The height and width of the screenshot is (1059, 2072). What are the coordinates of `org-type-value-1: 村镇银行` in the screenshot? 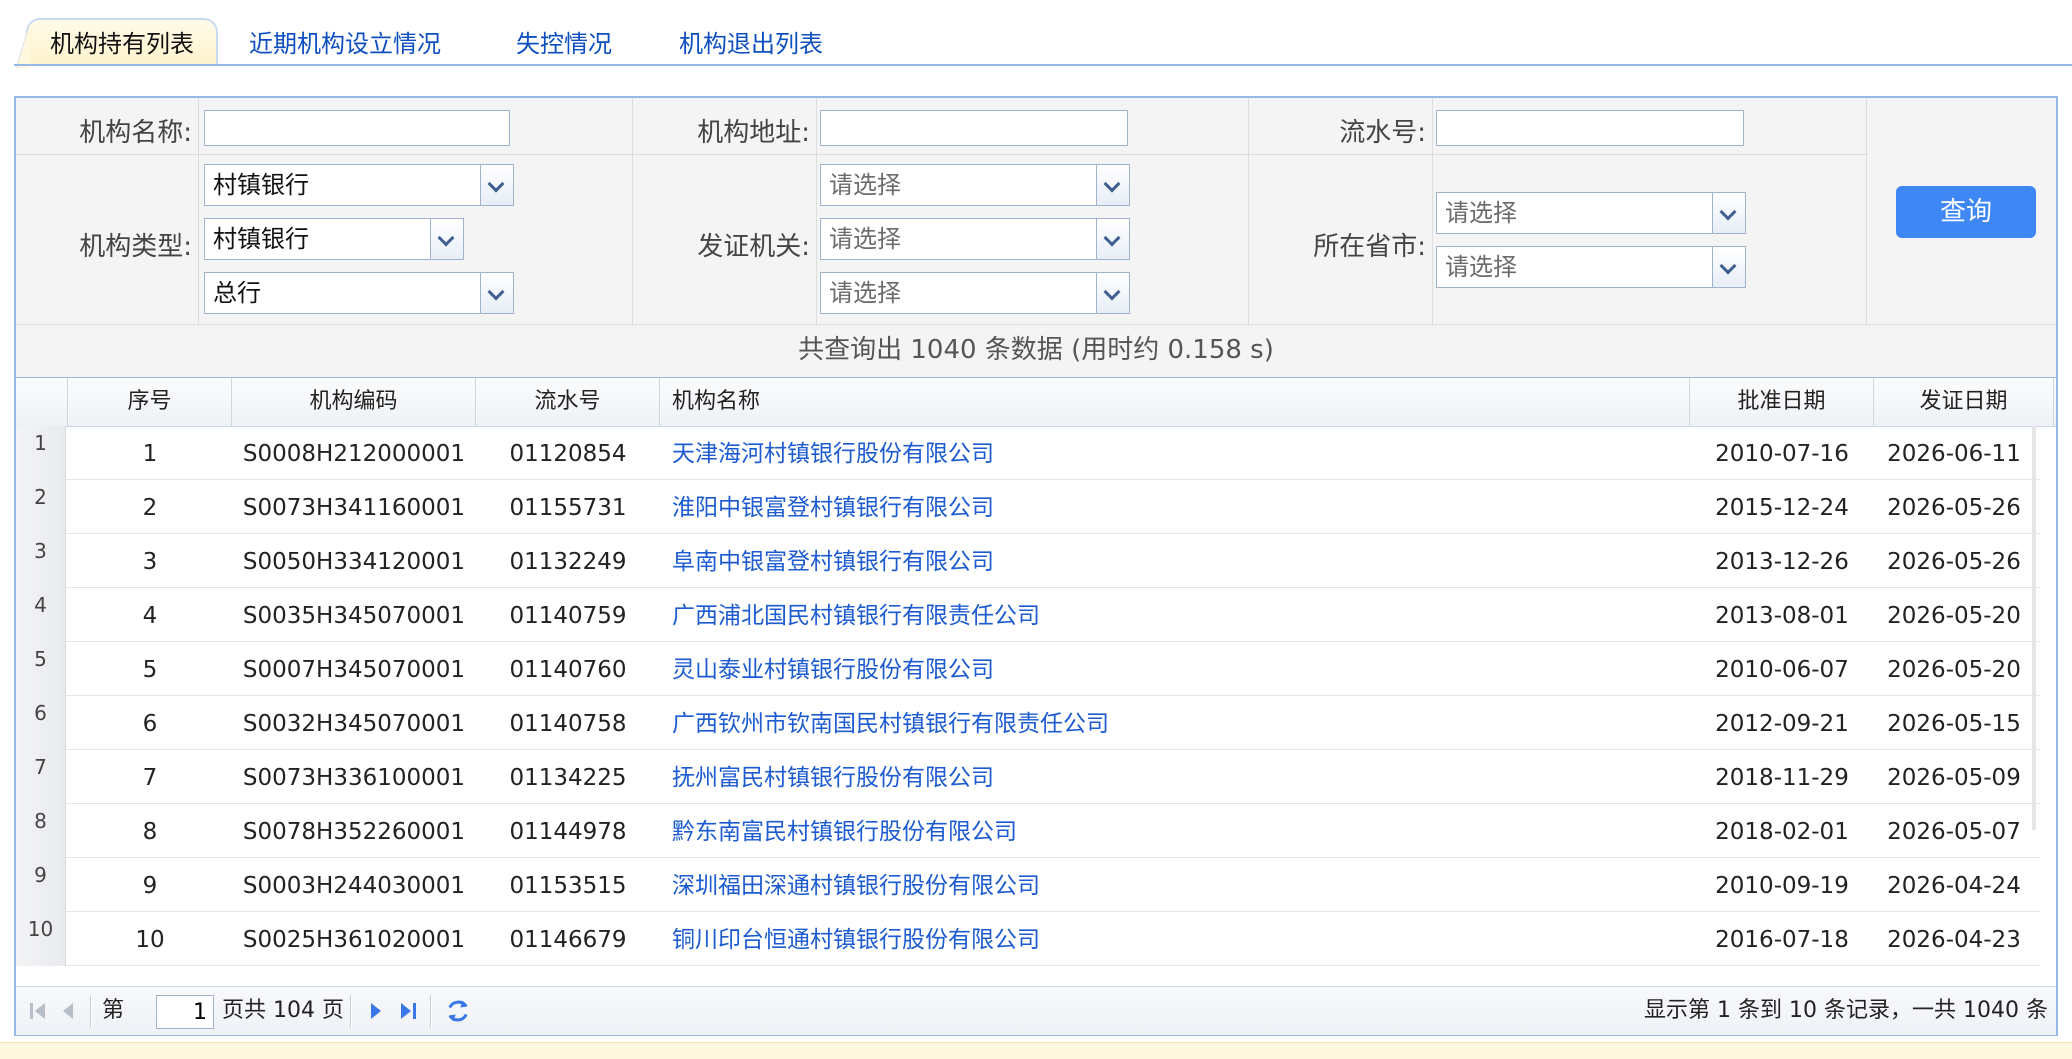 It's located at (261, 185).